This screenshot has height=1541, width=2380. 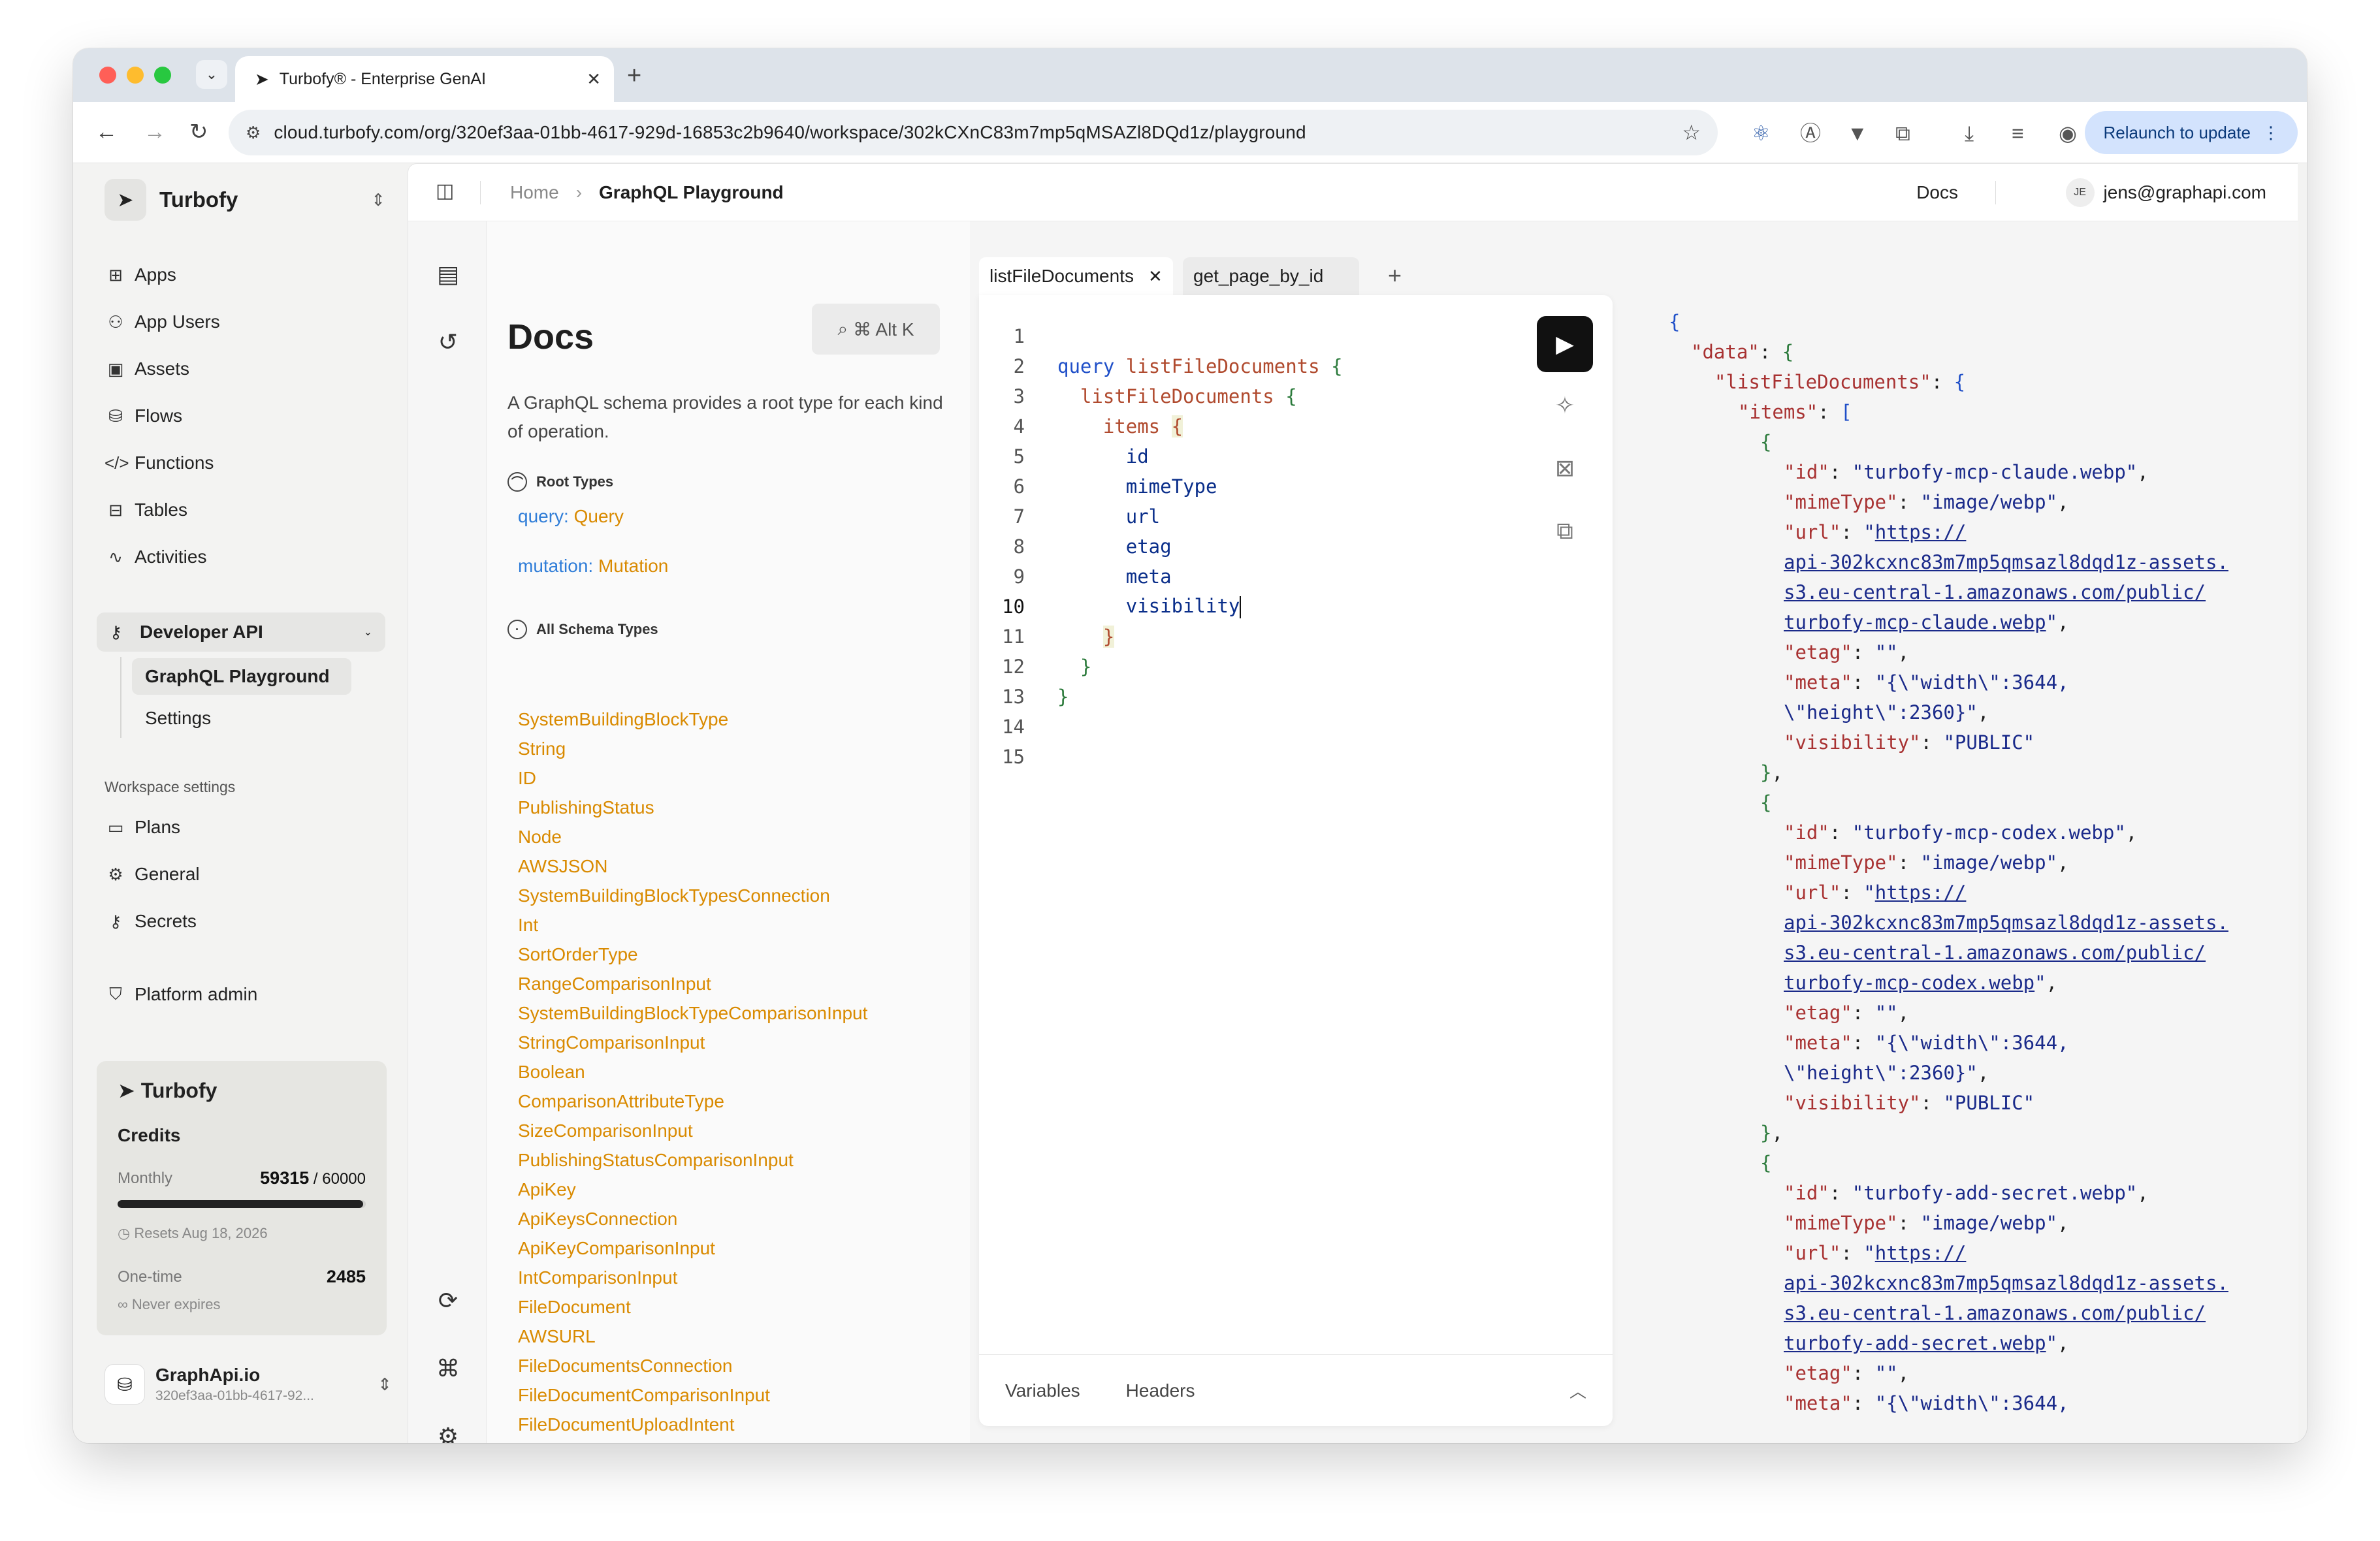 What do you see at coordinates (633, 566) in the screenshot?
I see `root-mutation-type: Mutation` at bounding box center [633, 566].